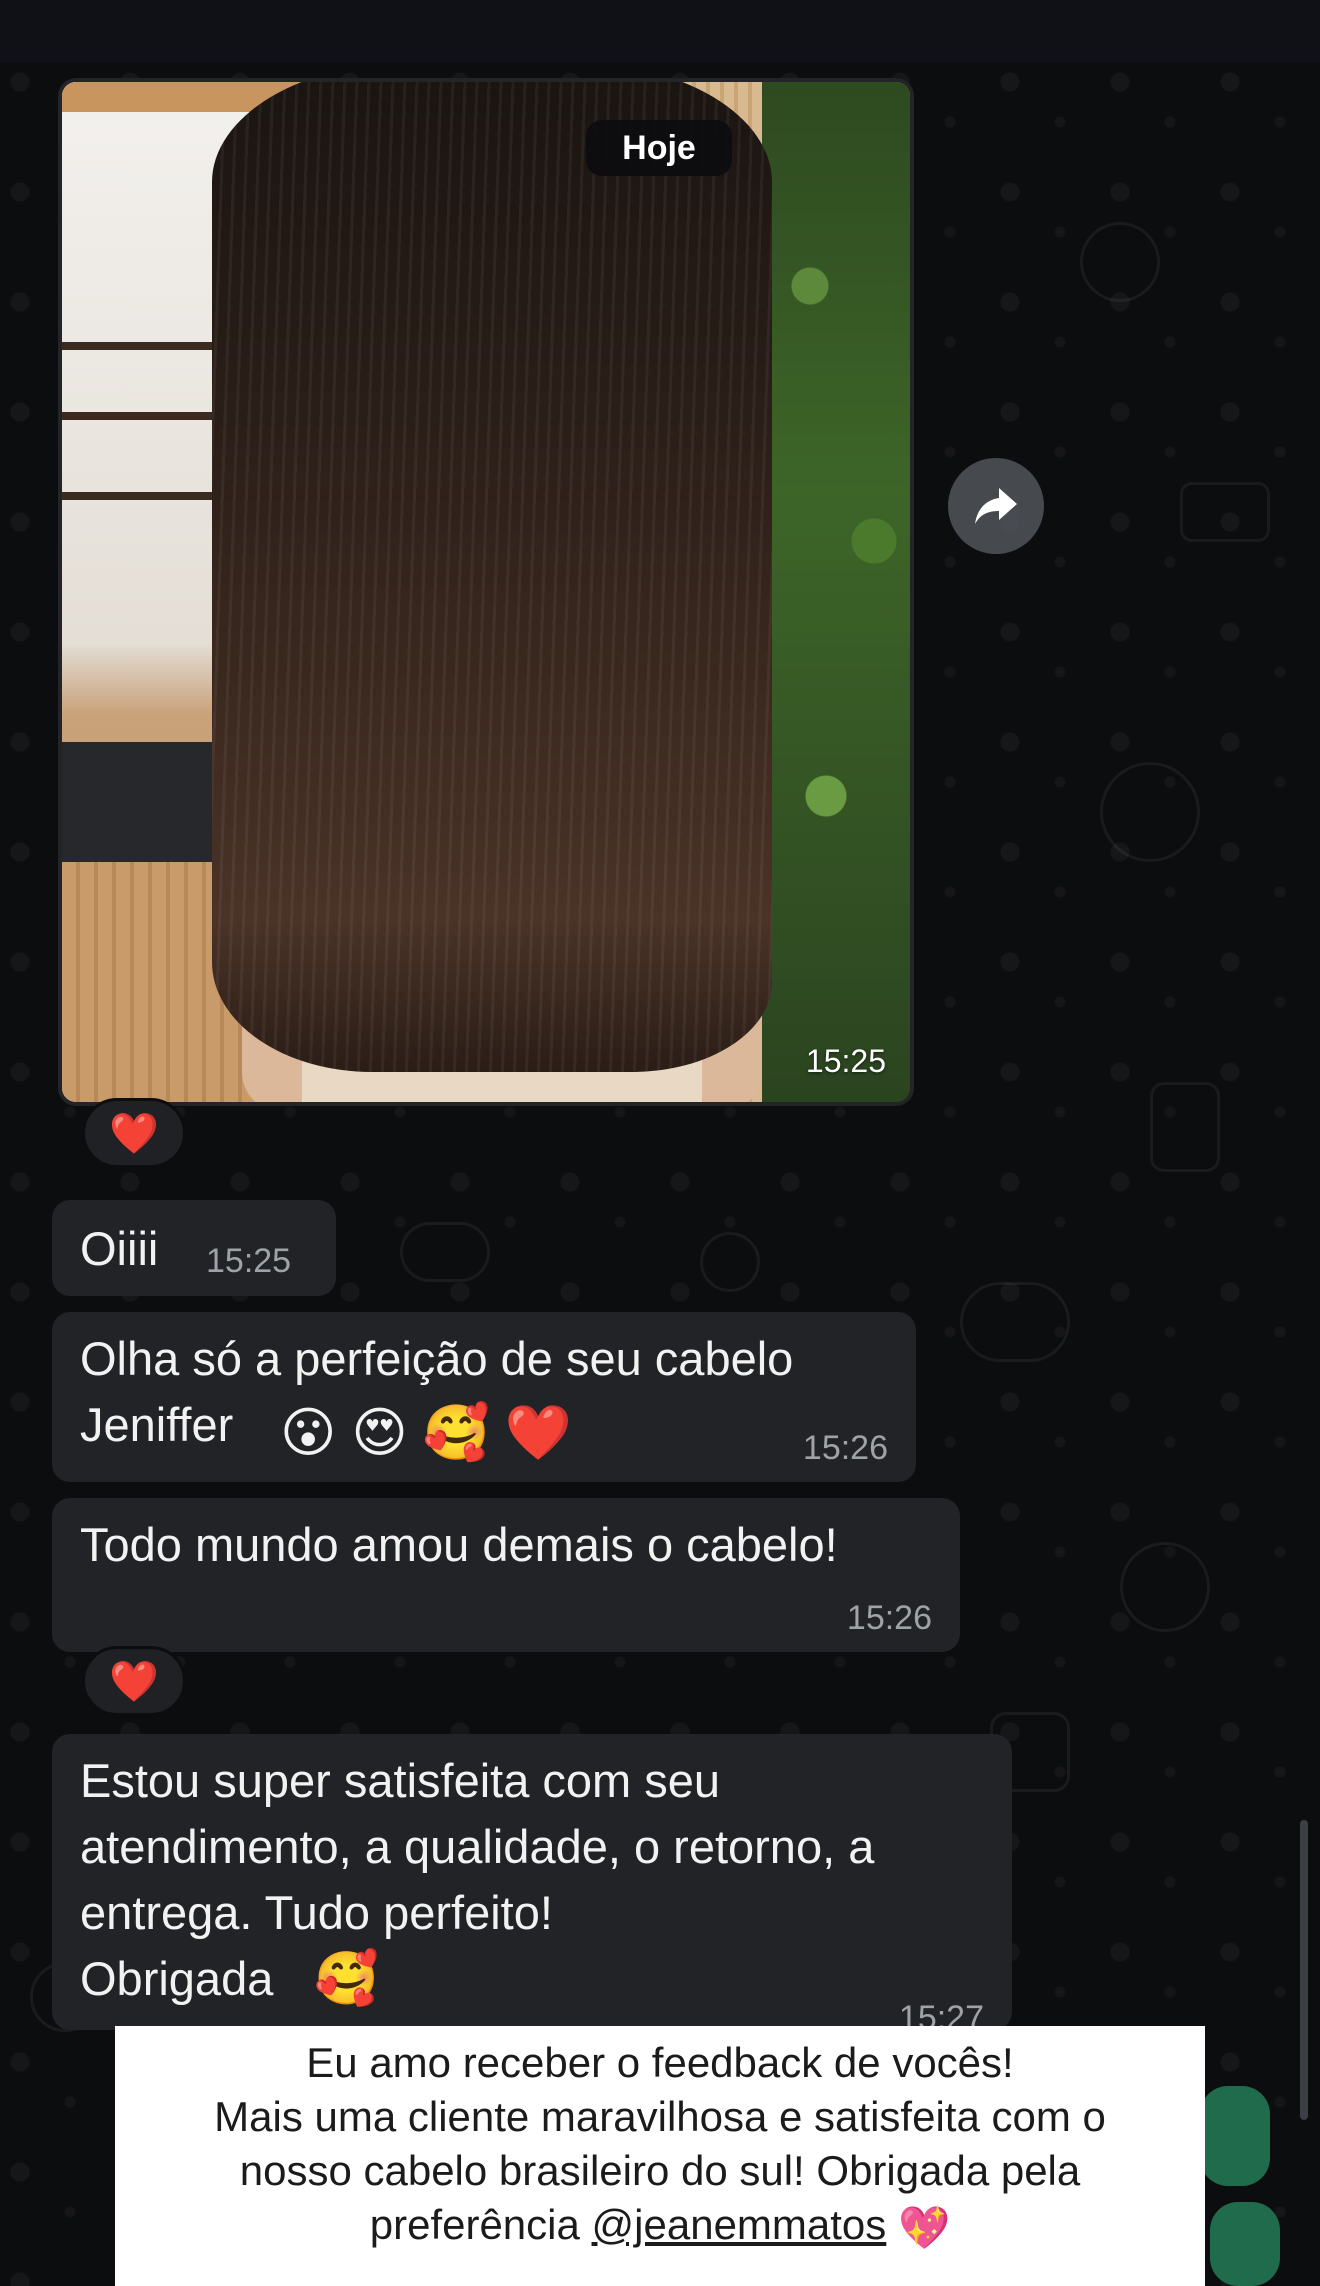 The height and width of the screenshot is (2286, 1320). What do you see at coordinates (474, 2224) in the screenshot?
I see `caption-text: preferência` at bounding box center [474, 2224].